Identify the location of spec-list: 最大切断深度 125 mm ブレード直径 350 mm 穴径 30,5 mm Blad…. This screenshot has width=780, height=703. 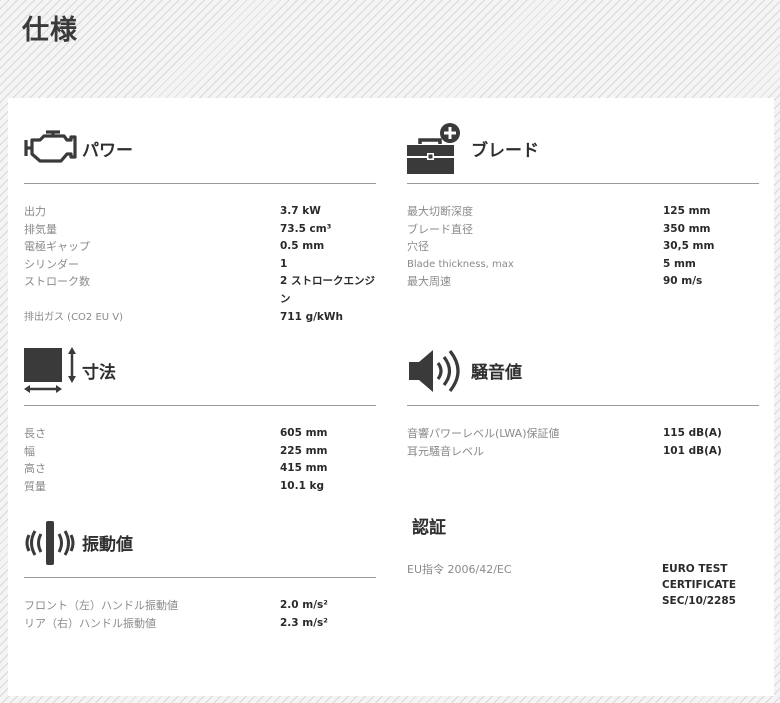
(583, 247).